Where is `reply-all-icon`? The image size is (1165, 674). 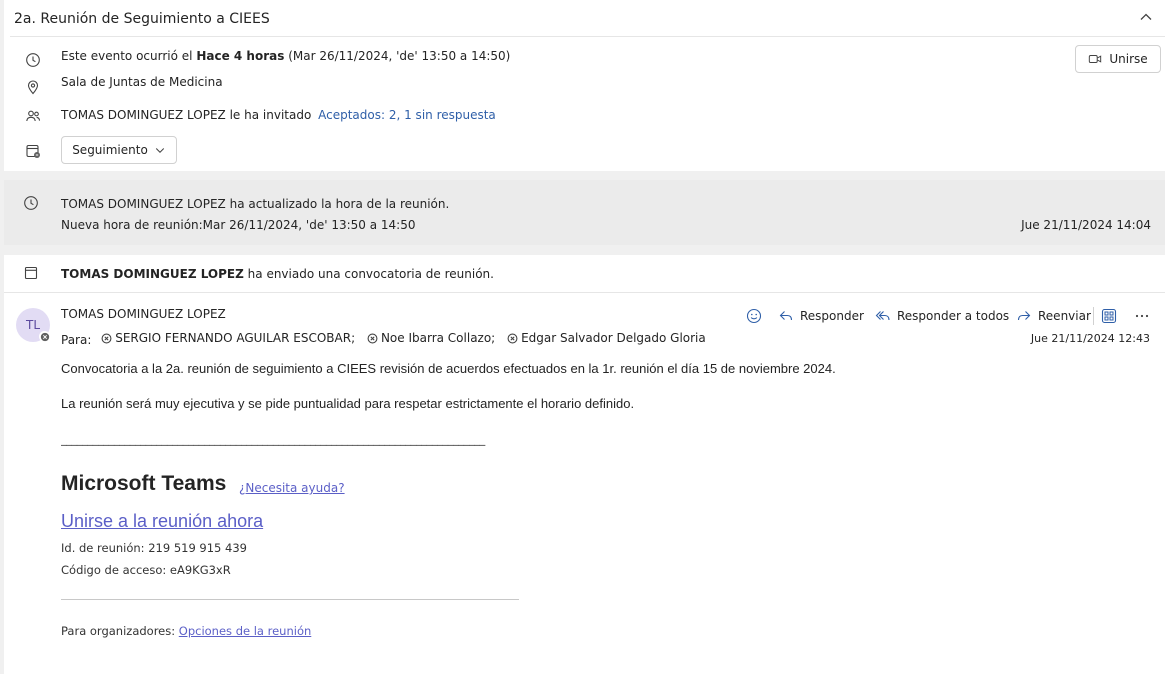 reply-all-icon is located at coordinates (882, 316).